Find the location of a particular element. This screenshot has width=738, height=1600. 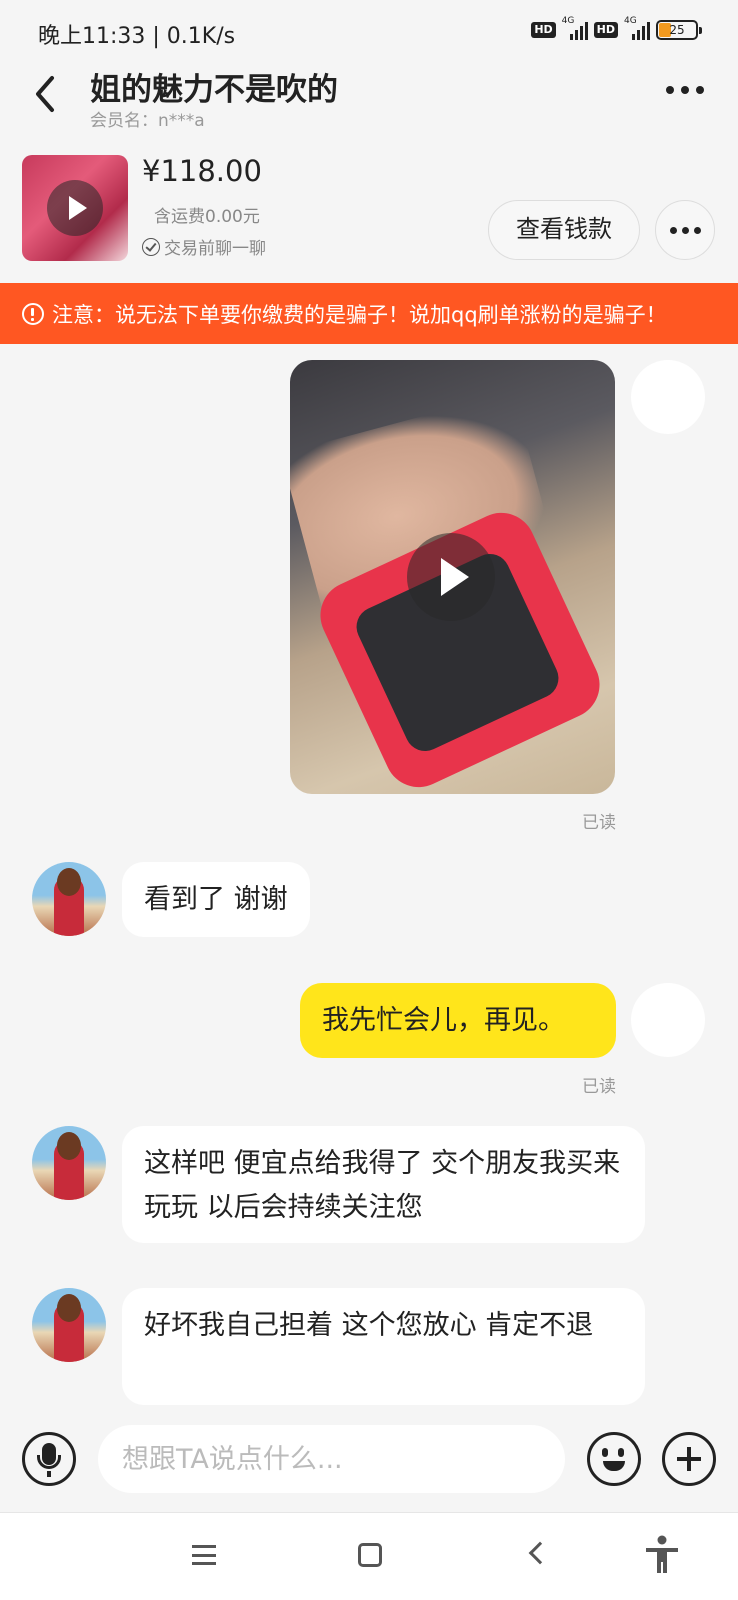

video-message is located at coordinates (452, 577).